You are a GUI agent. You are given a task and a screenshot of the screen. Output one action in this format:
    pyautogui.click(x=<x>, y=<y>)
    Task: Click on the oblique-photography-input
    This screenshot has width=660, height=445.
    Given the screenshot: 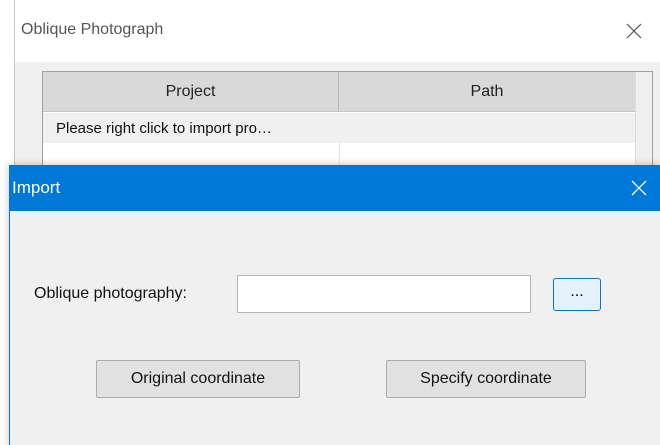 What is the action you would take?
    pyautogui.click(x=384, y=294)
    